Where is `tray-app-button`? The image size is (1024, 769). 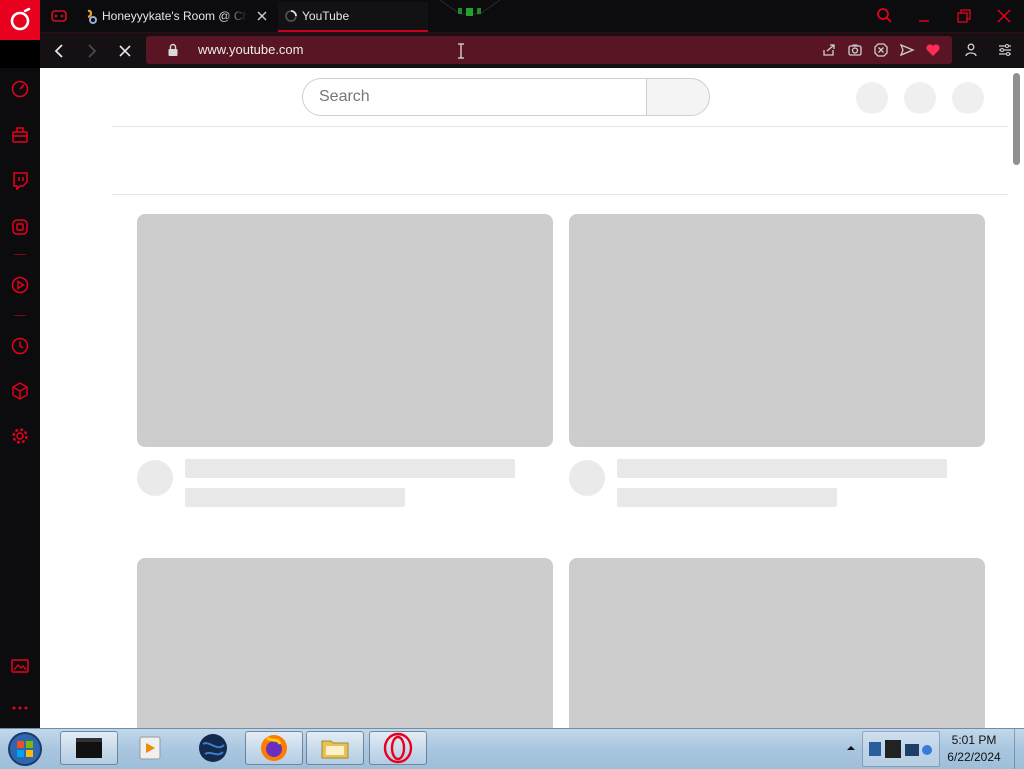
tray-app-button is located at coordinates (901, 749).